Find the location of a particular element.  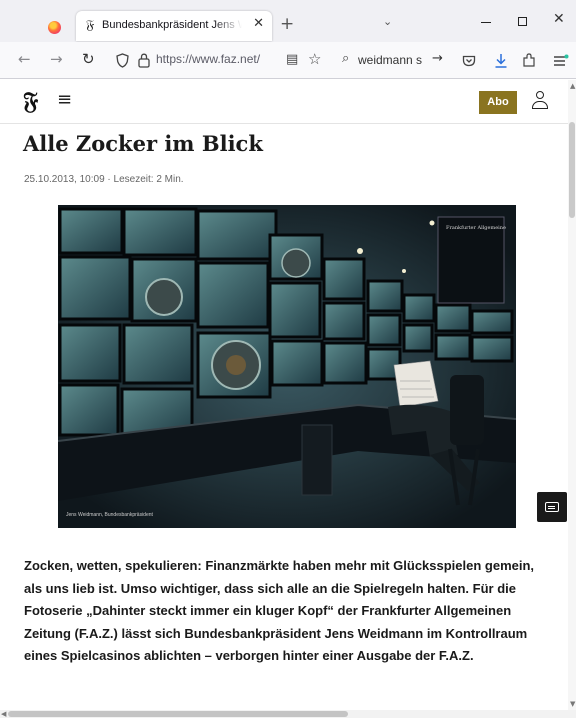

extensions-icon is located at coordinates (529, 60).